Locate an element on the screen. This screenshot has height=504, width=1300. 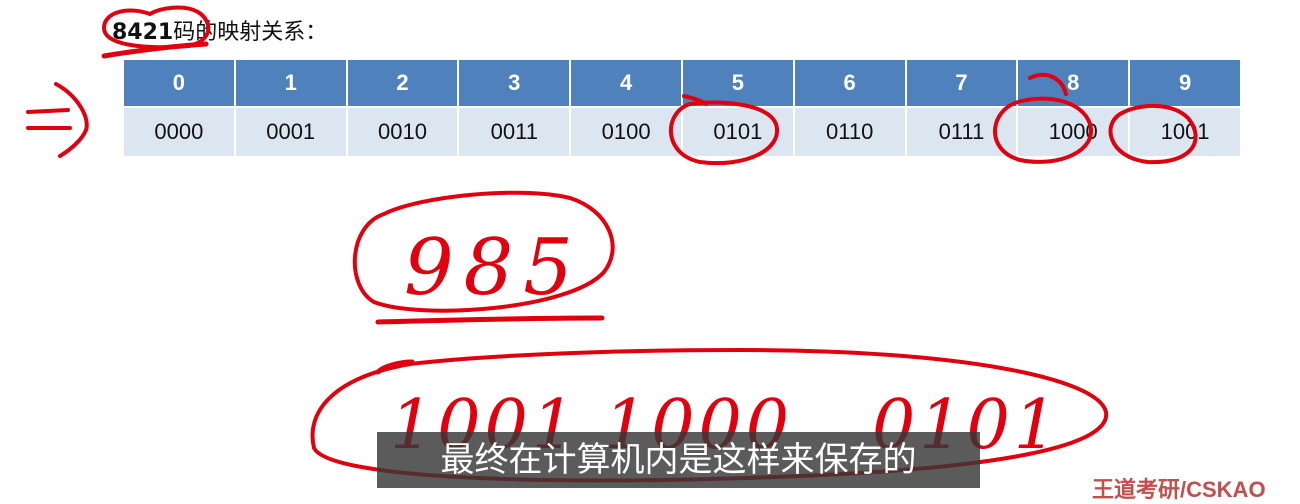
ink-circle-heading is located at coordinates (156, 27).